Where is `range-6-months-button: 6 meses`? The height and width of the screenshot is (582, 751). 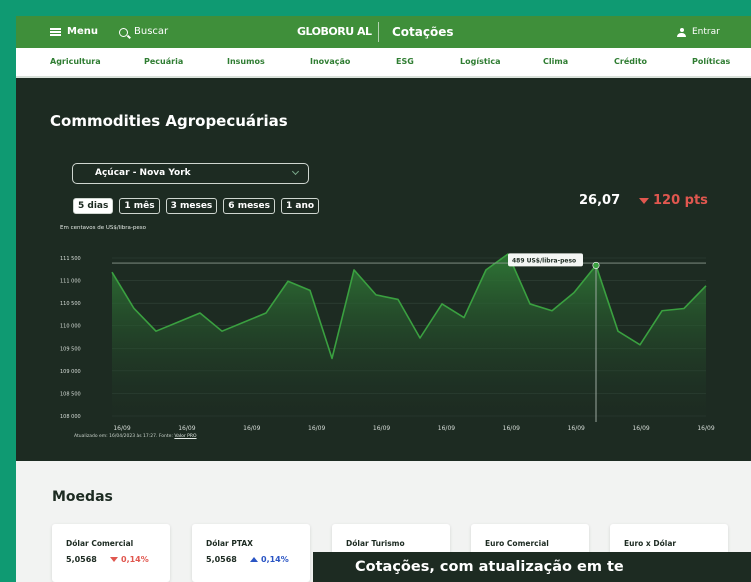
range-6-months-button: 6 meses is located at coordinates (249, 206).